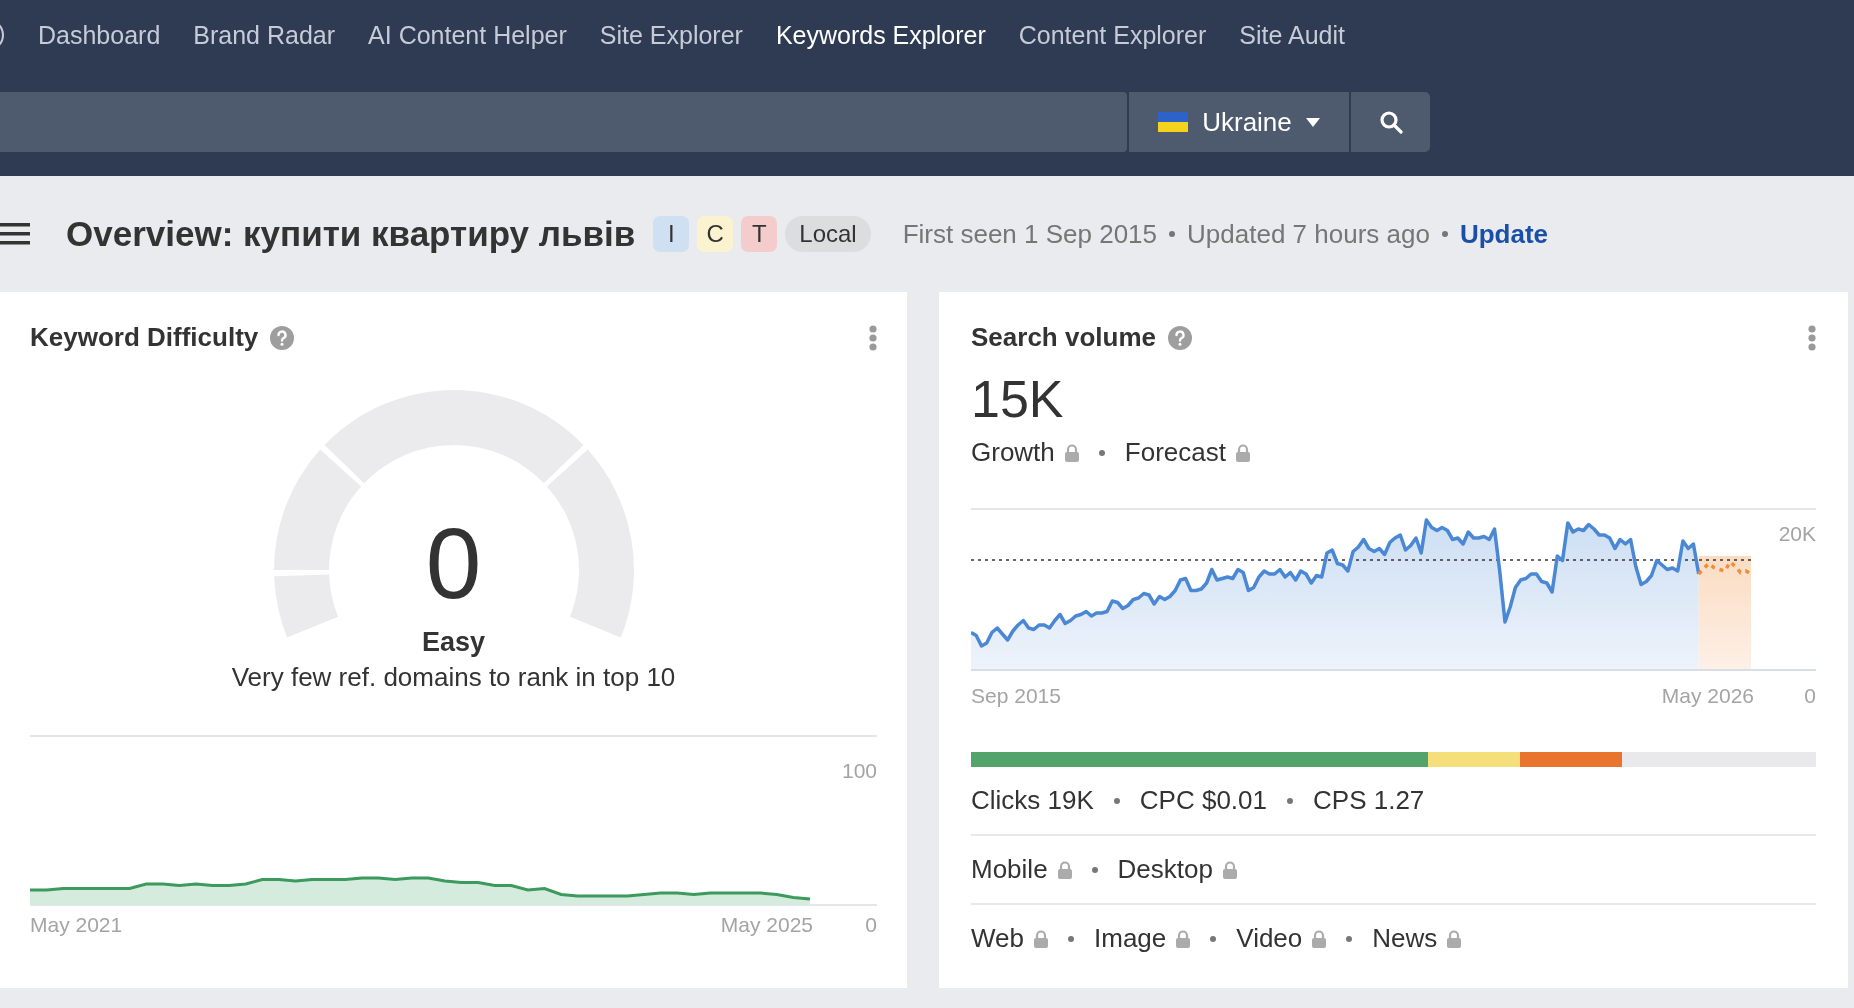  What do you see at coordinates (759, 234) in the screenshot?
I see `intent-badge: T` at bounding box center [759, 234].